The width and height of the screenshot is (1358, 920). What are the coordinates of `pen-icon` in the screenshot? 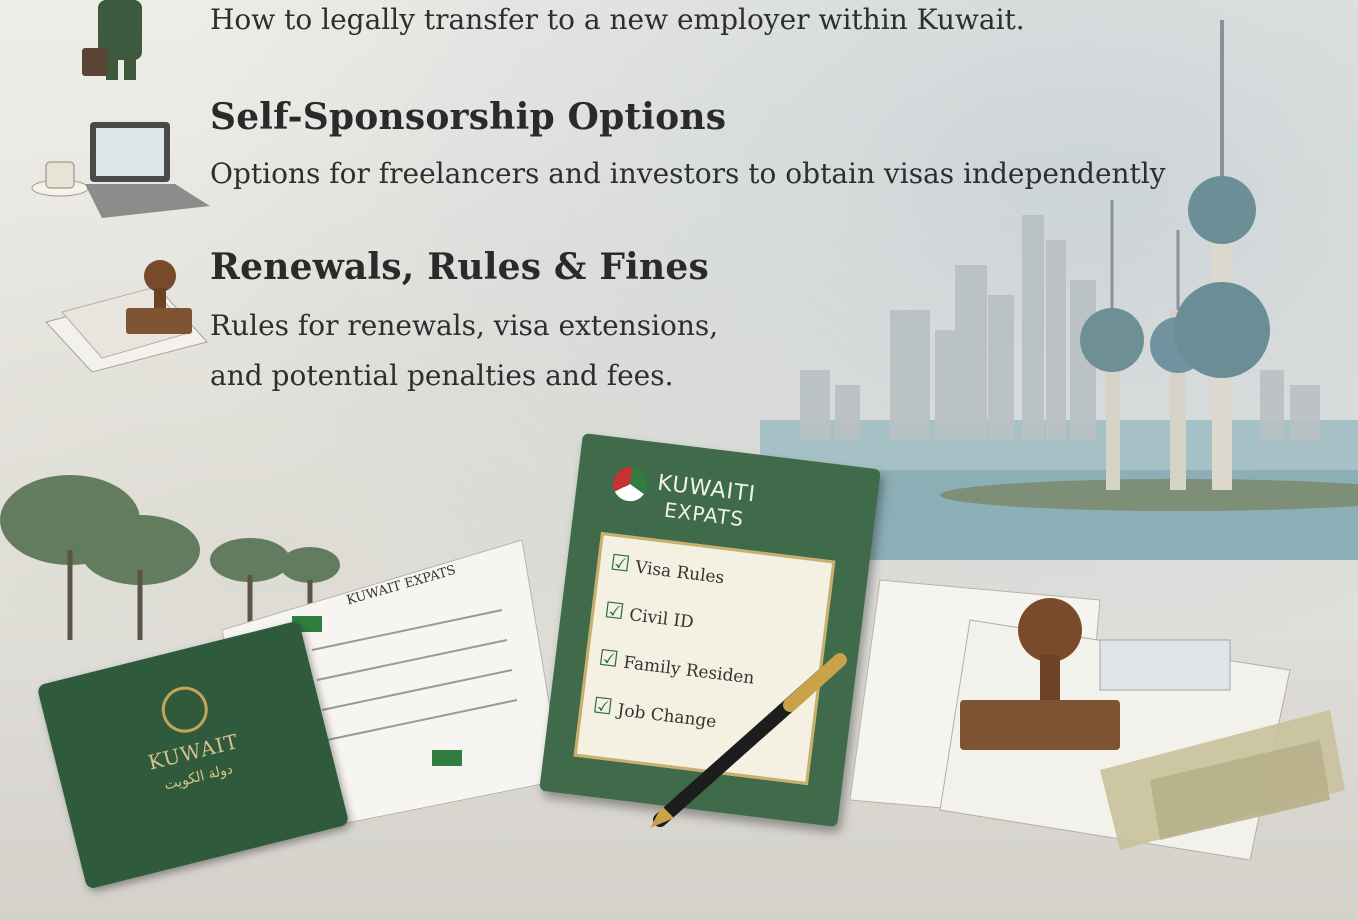 It's located at (748, 740).